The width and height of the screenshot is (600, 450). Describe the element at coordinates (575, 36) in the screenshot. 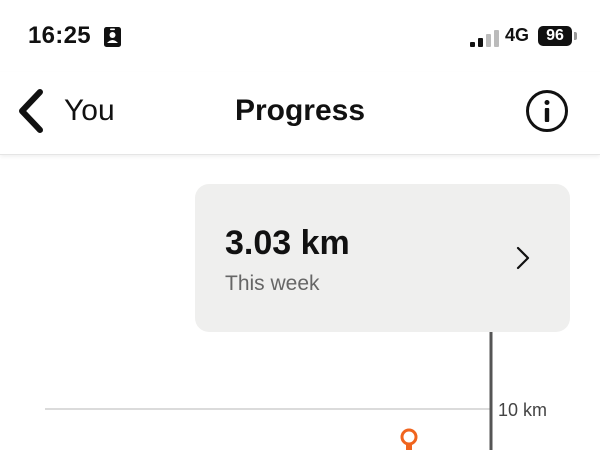

I see `battery-tip` at that location.